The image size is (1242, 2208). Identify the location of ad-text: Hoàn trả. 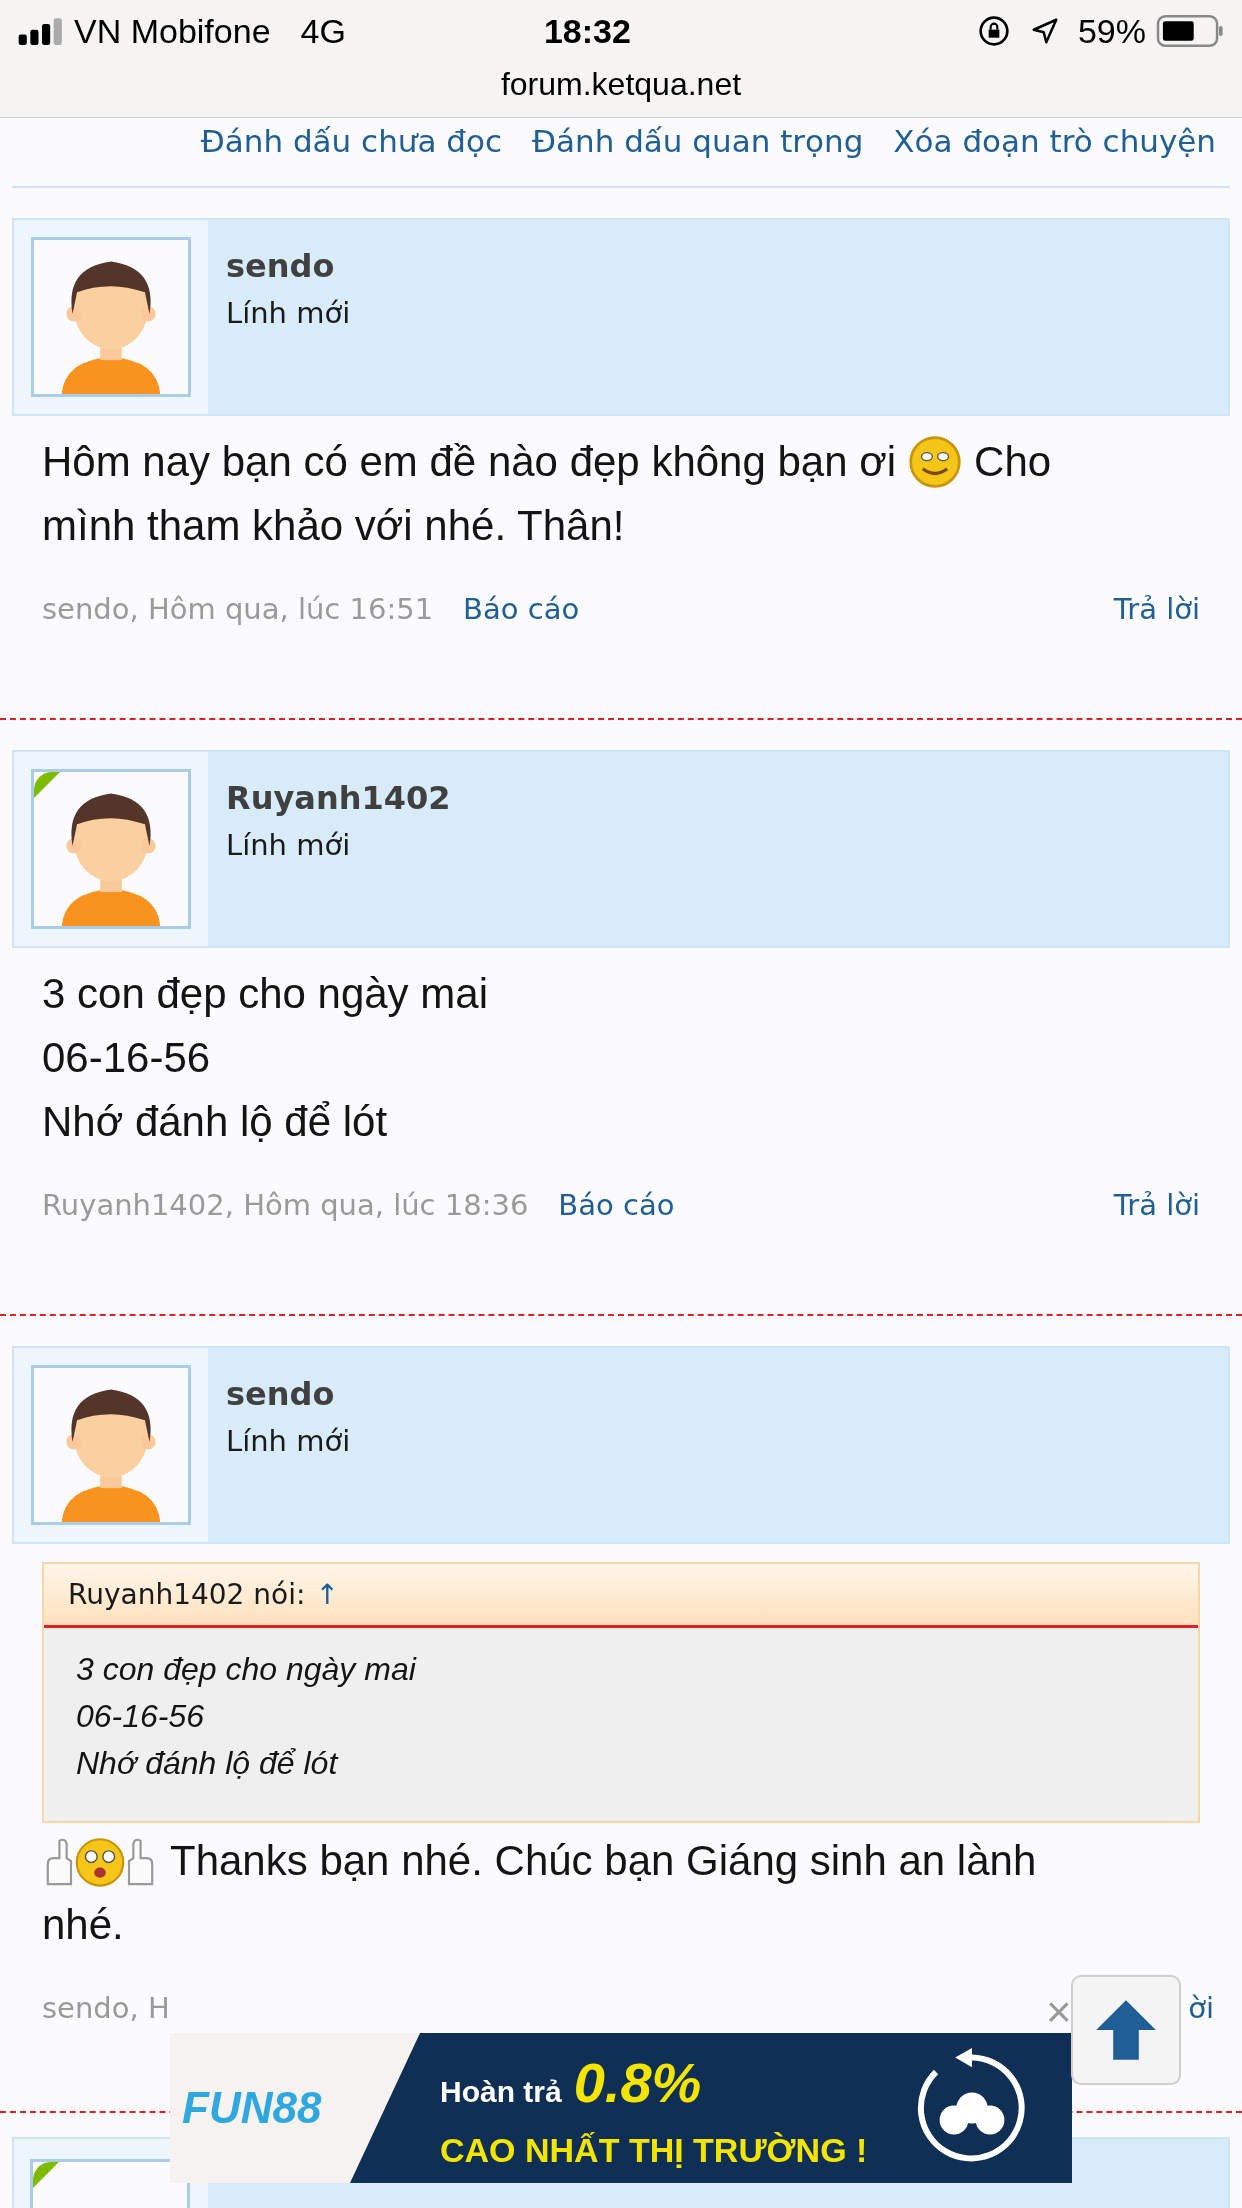
(501, 2091).